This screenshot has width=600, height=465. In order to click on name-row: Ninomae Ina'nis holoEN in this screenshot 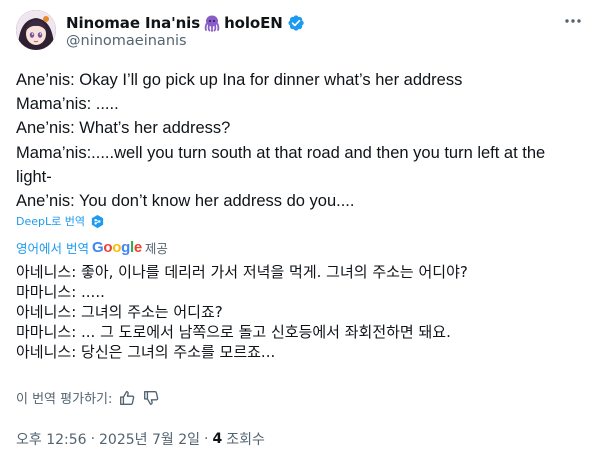, I will do `click(185, 23)`.